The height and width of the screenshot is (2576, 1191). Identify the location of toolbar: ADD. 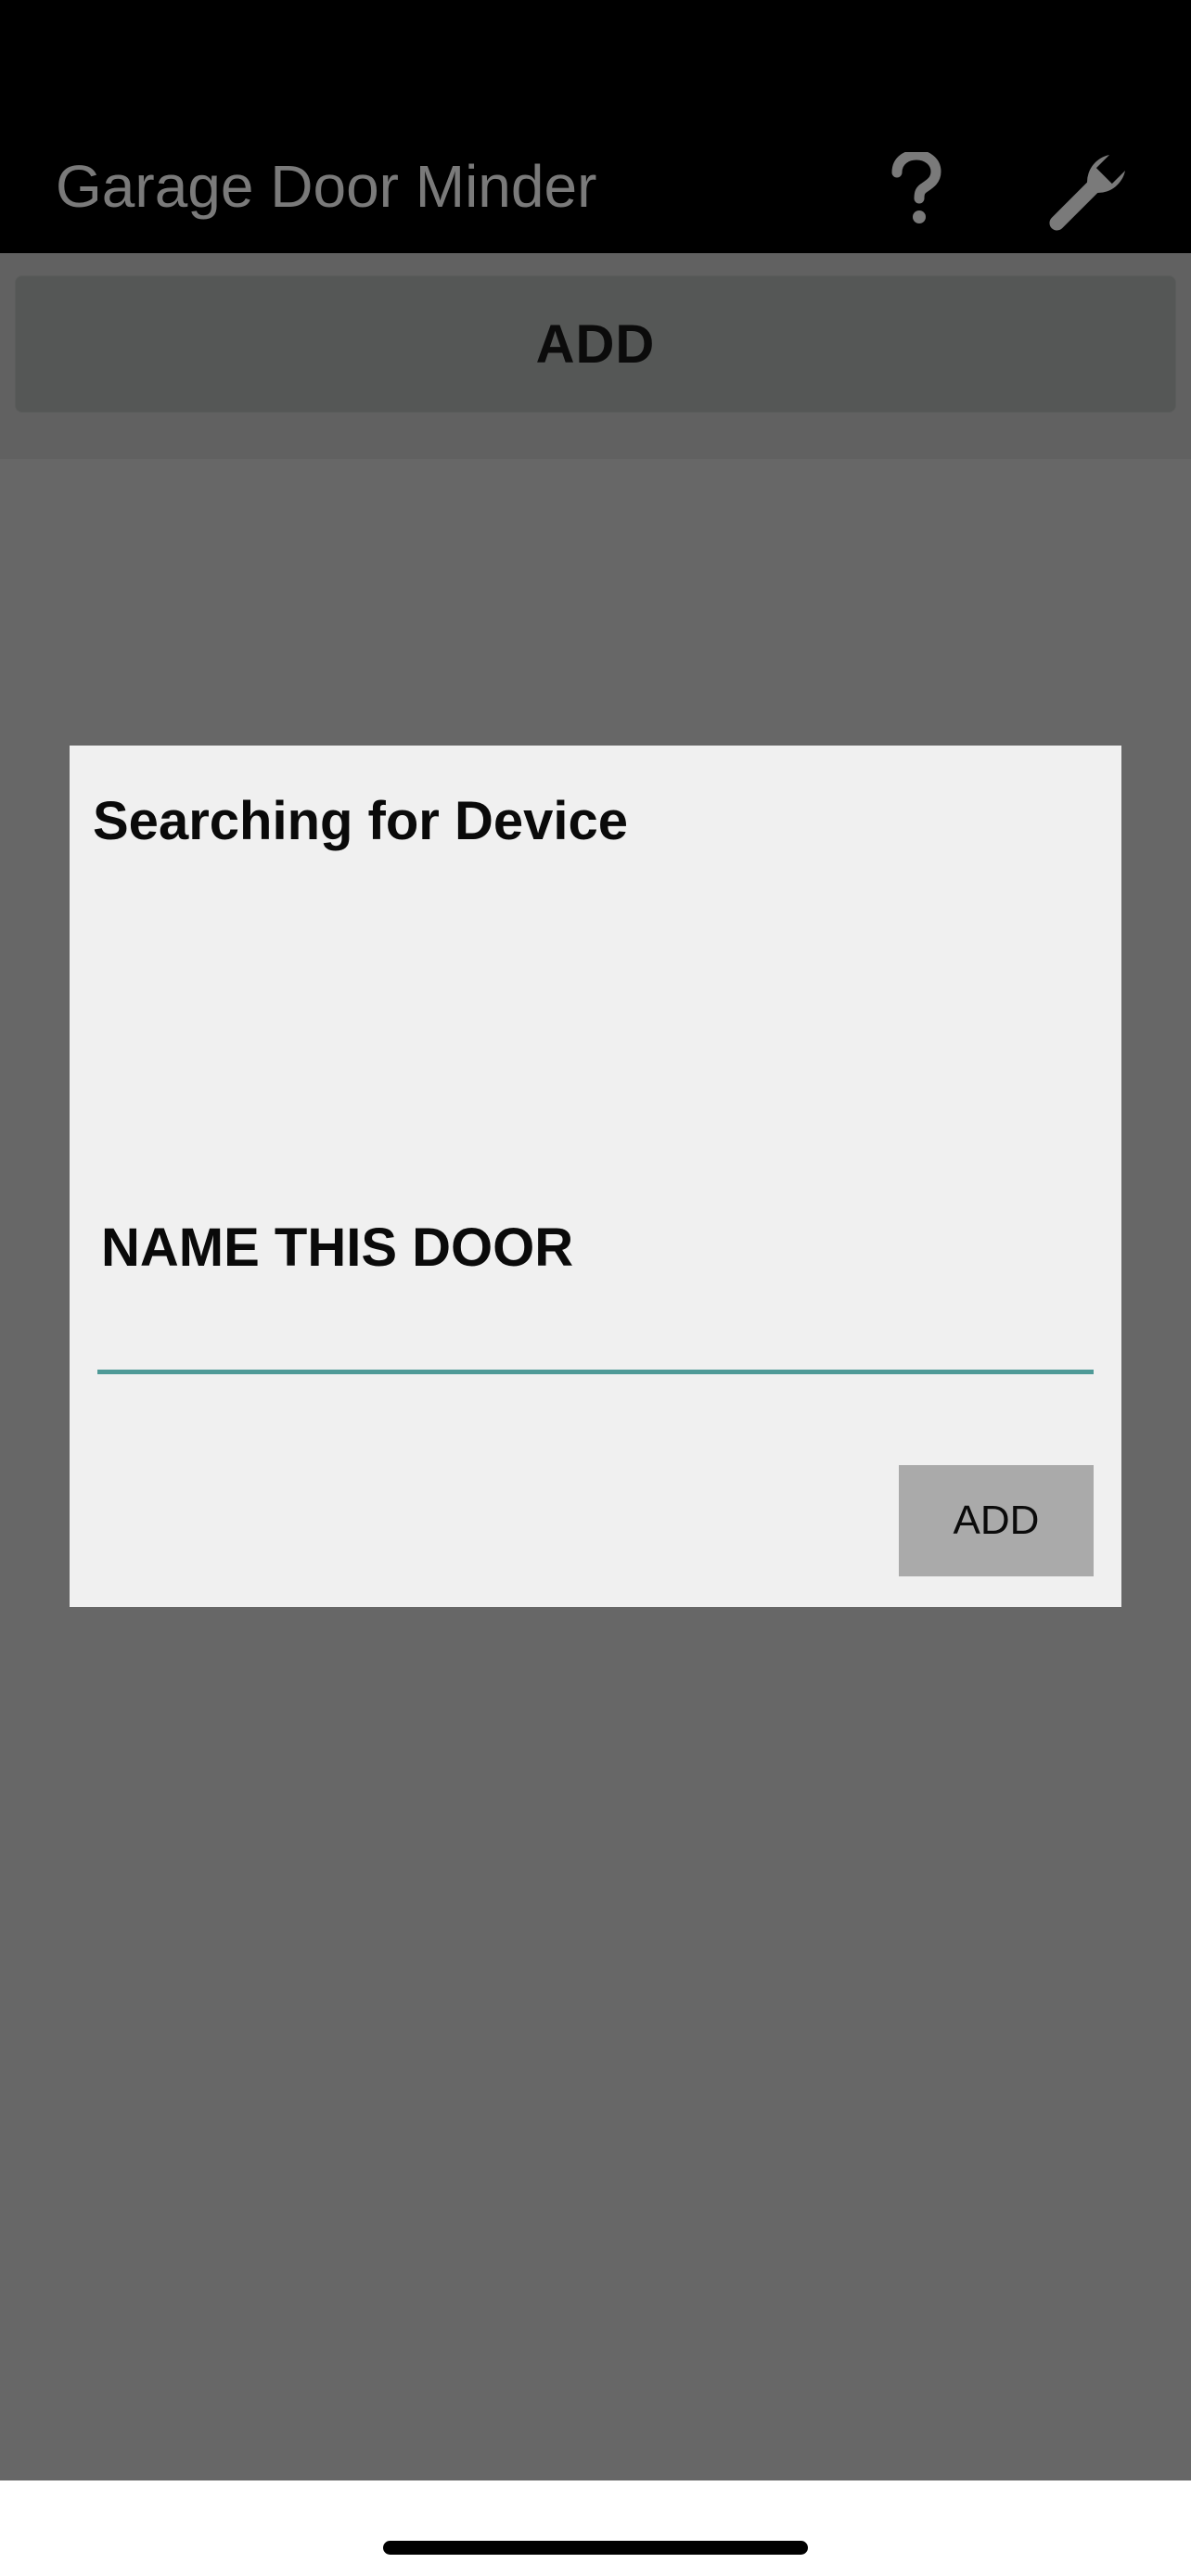
(595, 356).